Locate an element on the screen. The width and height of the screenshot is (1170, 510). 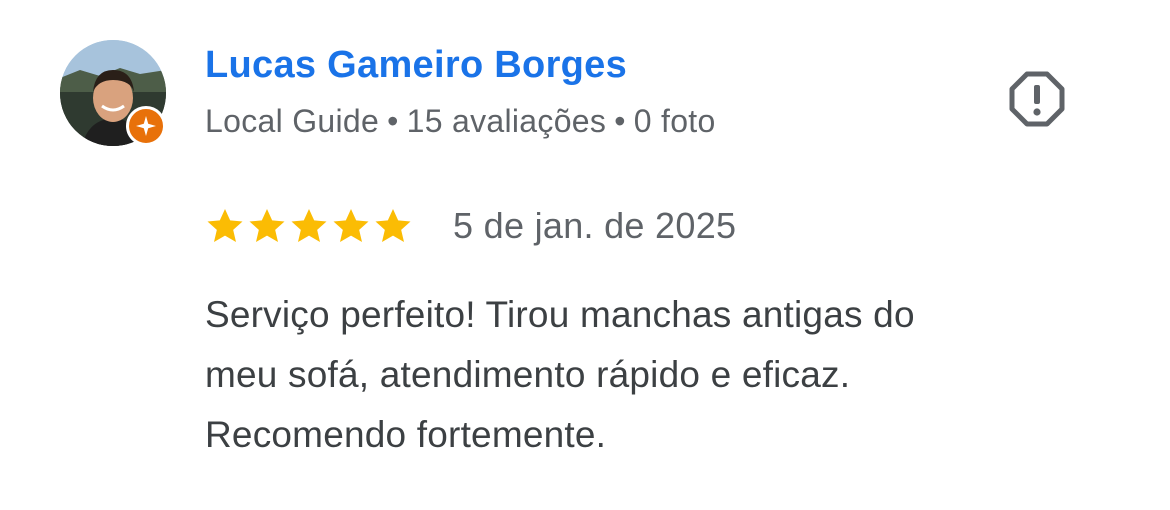
author-review-count: 15 avaliações is located at coordinates (506, 121).